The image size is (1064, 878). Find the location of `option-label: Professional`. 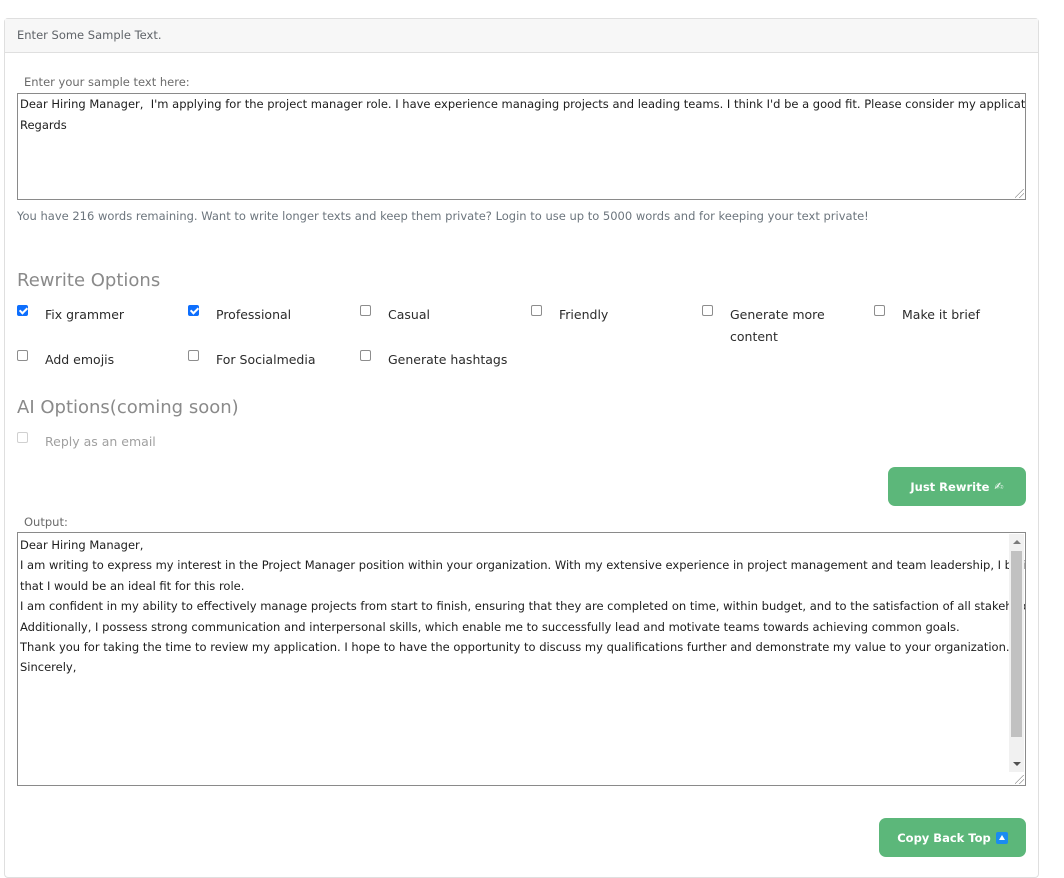

option-label: Professional is located at coordinates (254, 314).